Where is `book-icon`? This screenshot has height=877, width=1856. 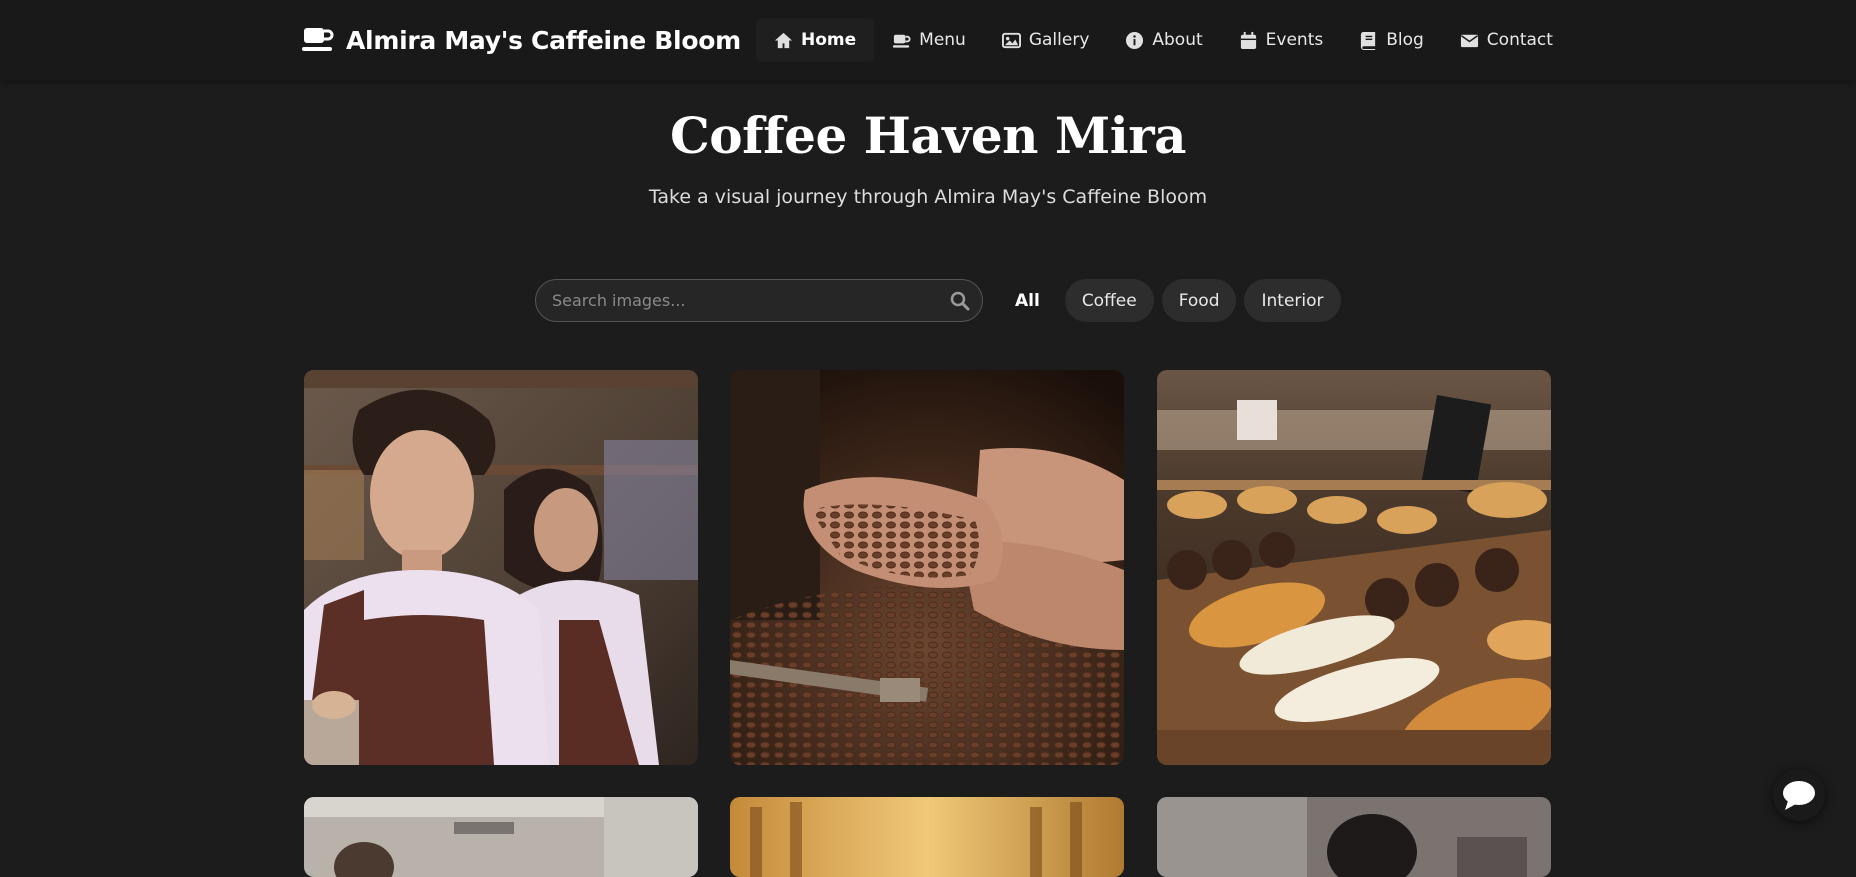 book-icon is located at coordinates (1368, 40).